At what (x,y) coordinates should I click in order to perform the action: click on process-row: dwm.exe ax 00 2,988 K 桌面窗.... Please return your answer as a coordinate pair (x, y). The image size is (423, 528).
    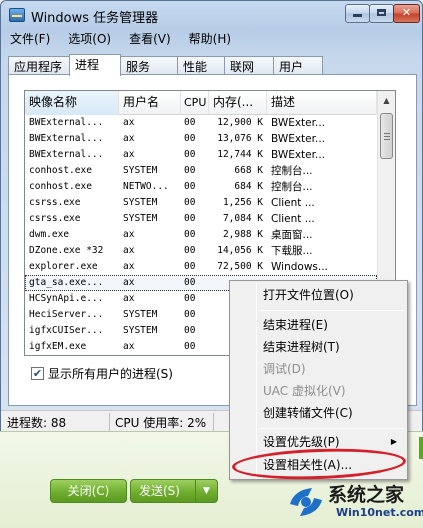
    Looking at the image, I should click on (201, 235).